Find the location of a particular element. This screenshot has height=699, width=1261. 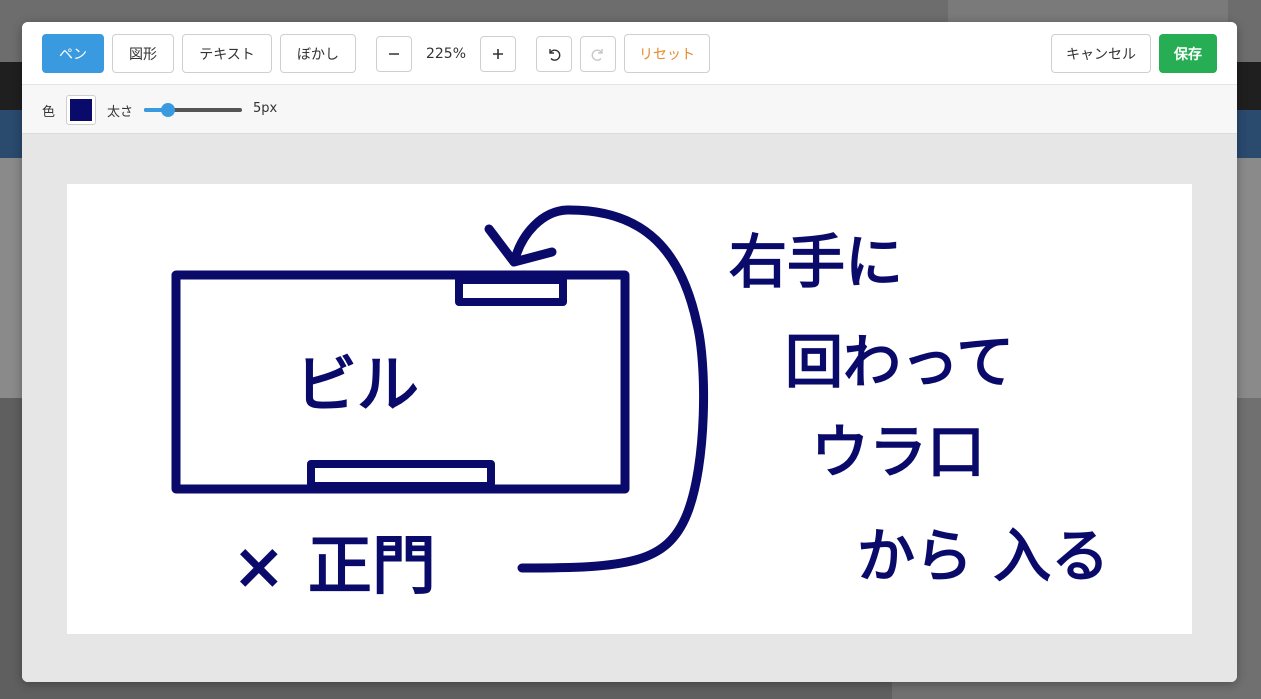

instruction-line-4: から 入る is located at coordinates (983, 556).